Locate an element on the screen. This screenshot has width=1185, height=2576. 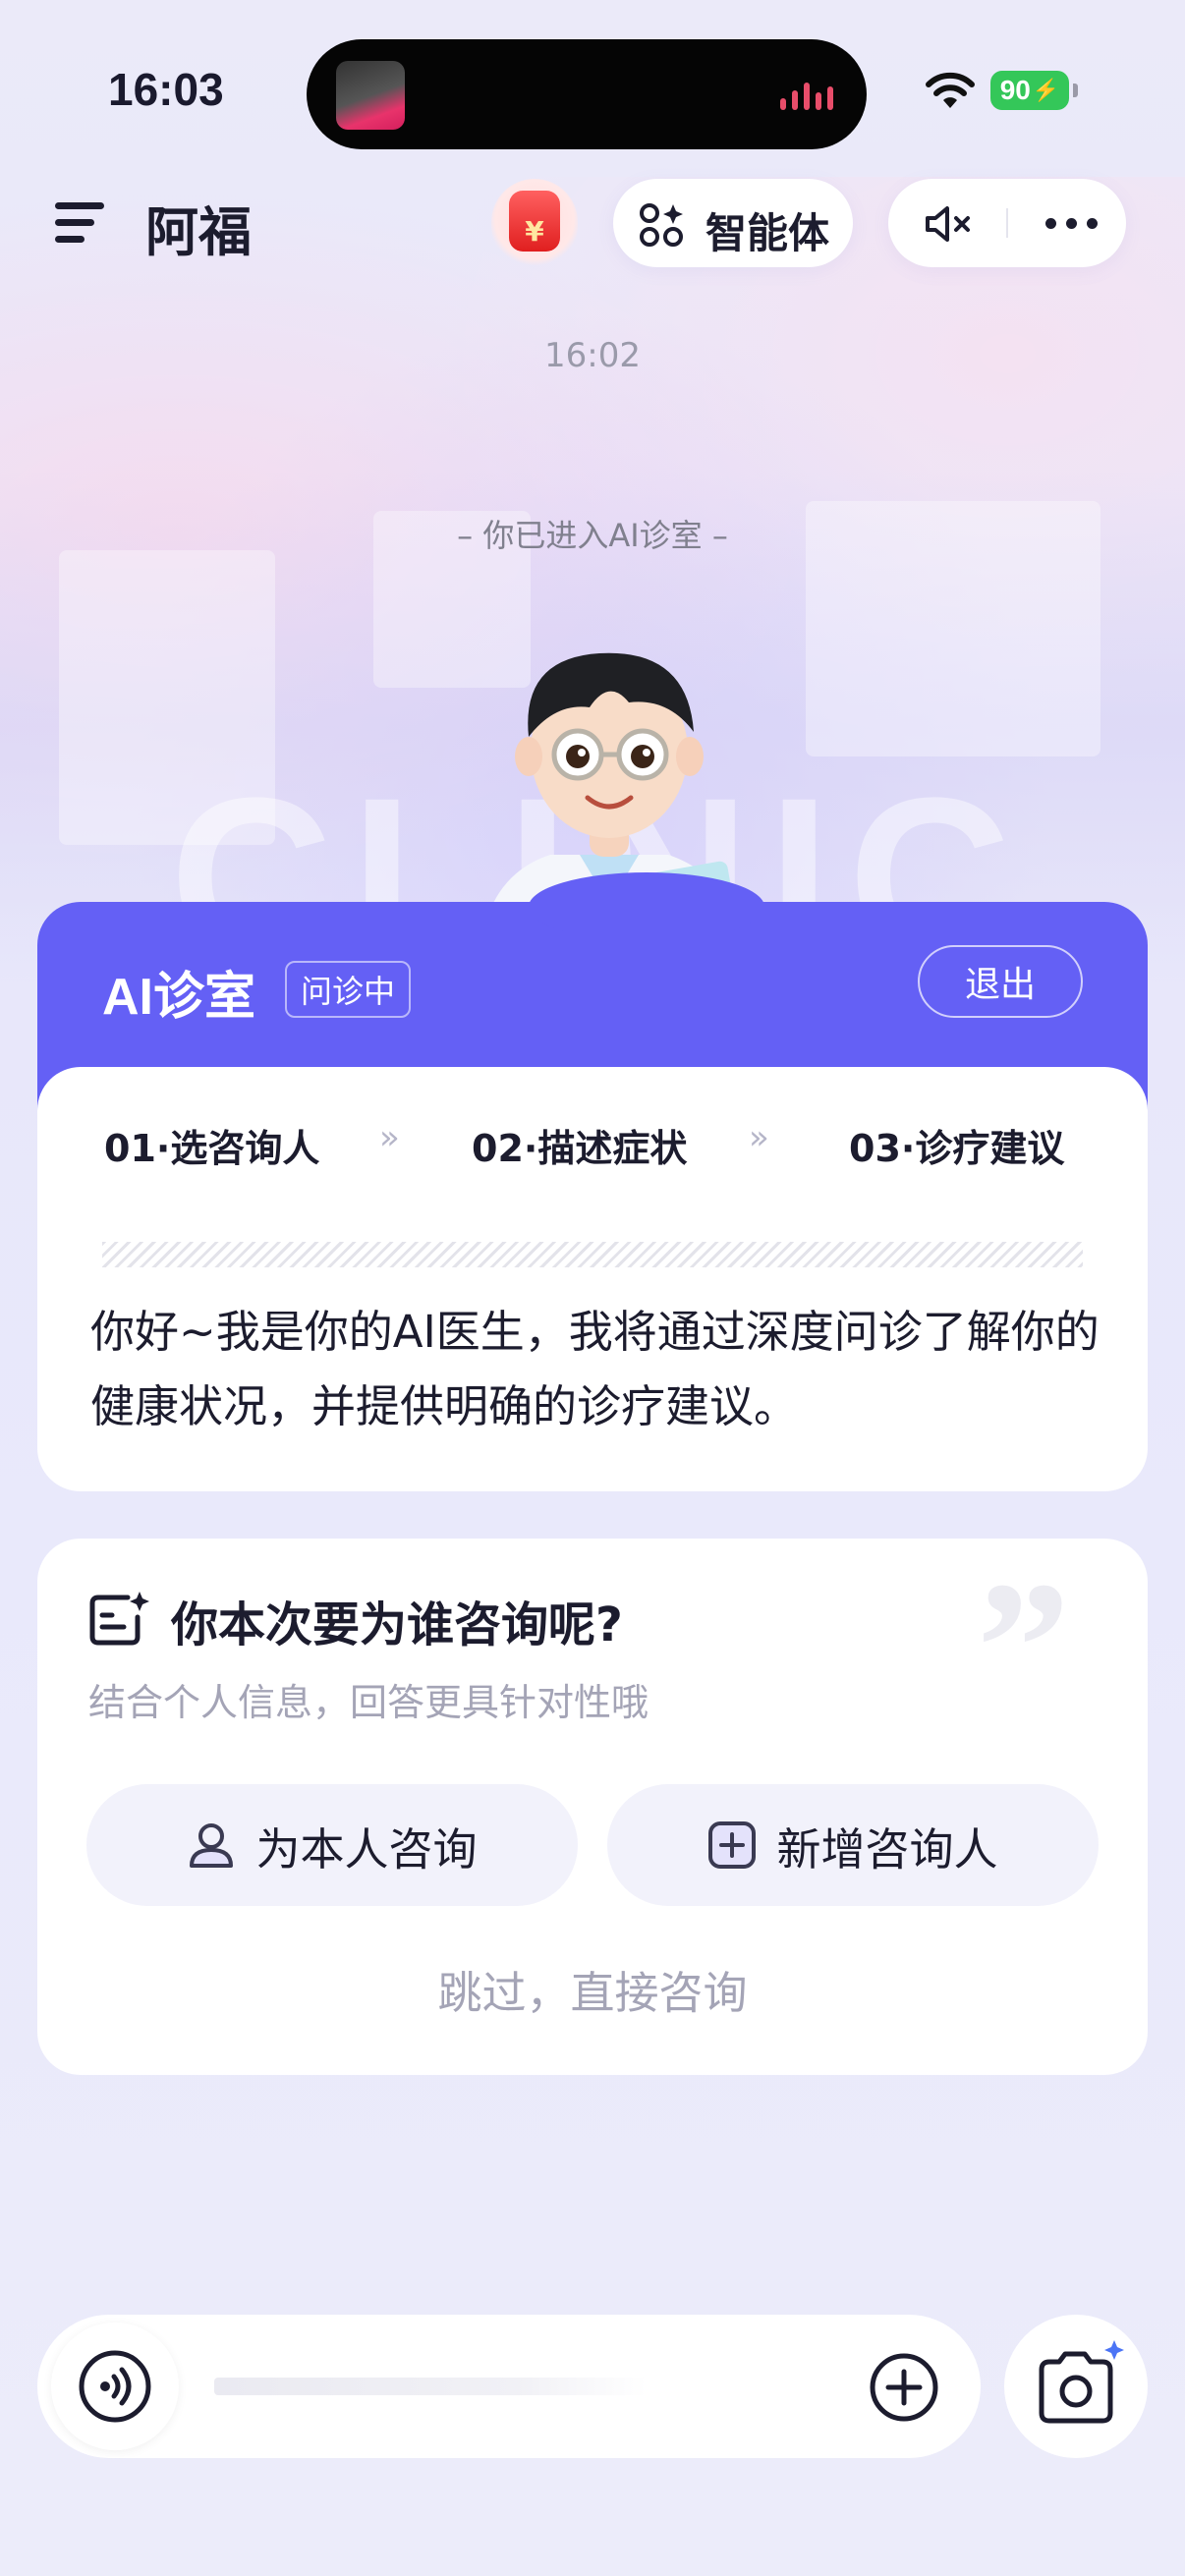
more-icon is located at coordinates (1072, 223).